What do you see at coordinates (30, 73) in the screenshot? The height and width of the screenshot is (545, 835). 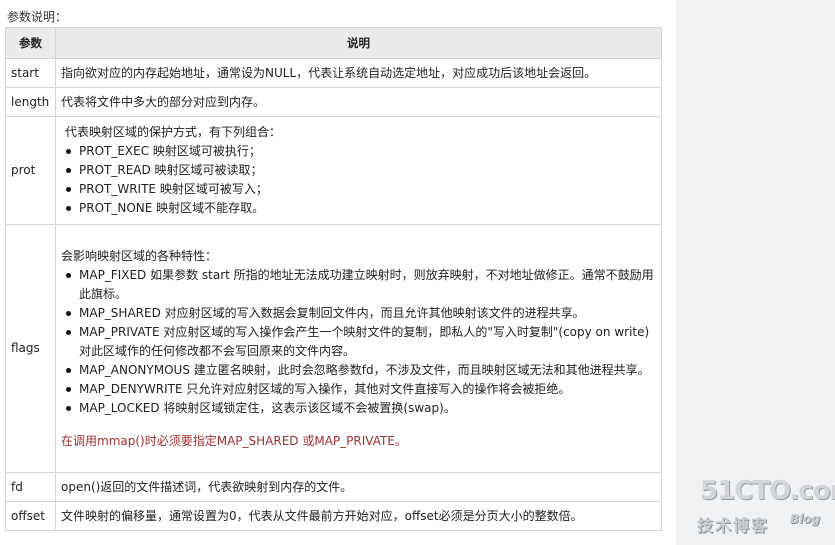 I see `param-name: start` at bounding box center [30, 73].